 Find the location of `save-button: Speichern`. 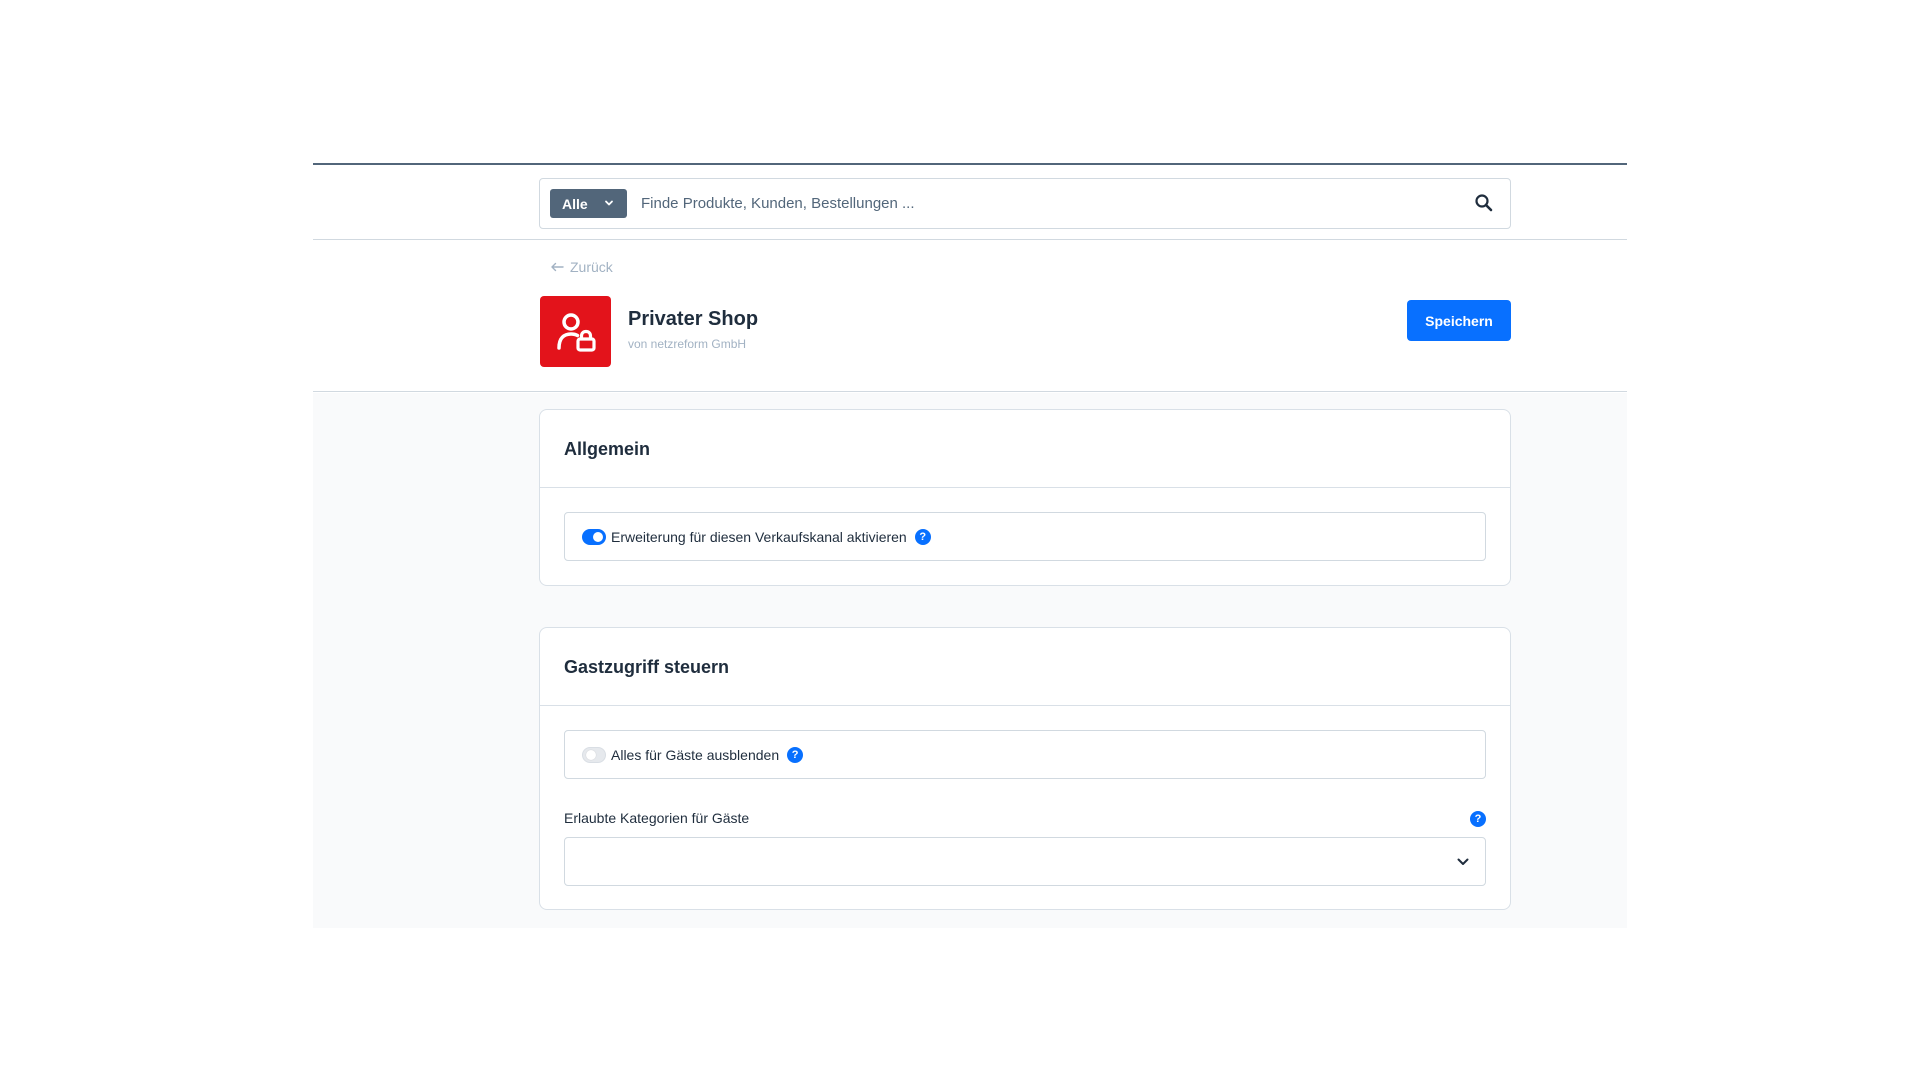

save-button: Speichern is located at coordinates (1459, 320).